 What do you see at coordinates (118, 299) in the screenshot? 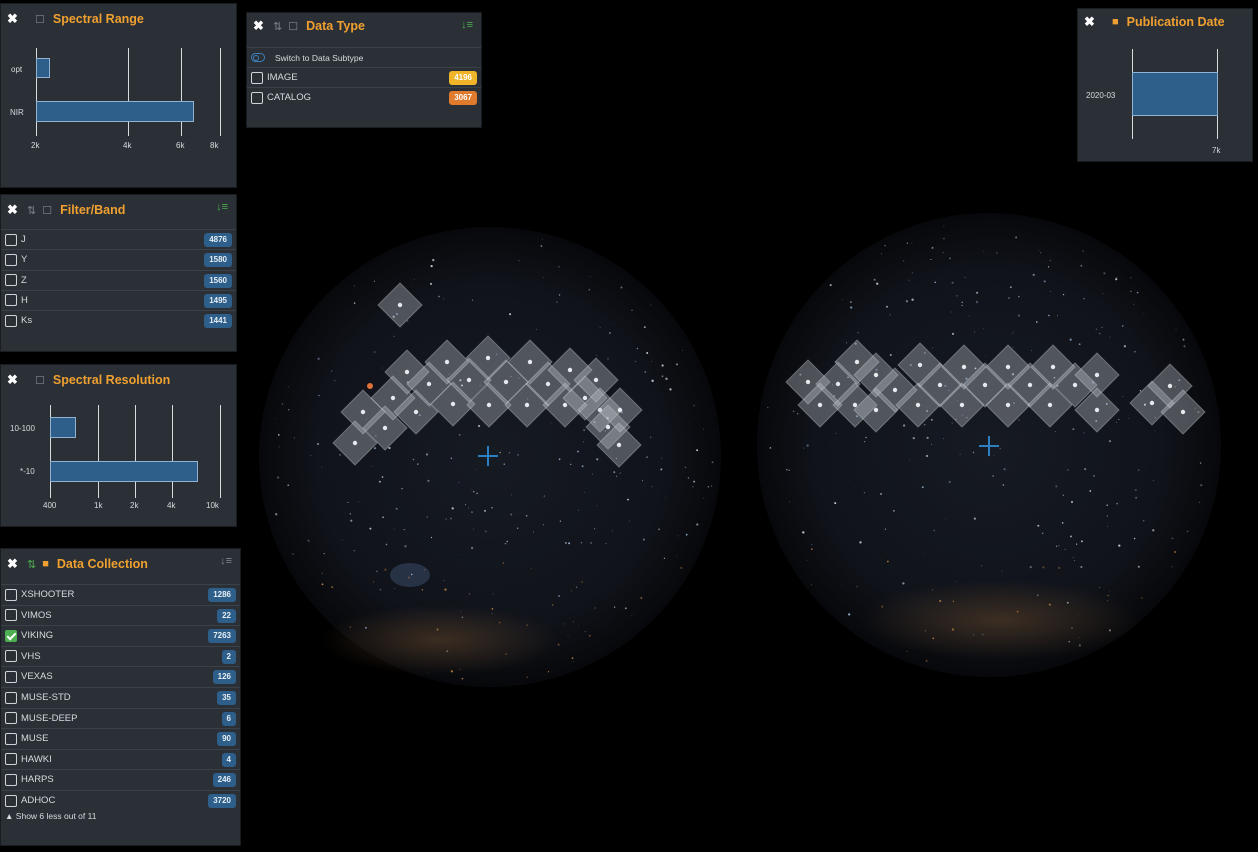
I see `list-item: H 1495` at bounding box center [118, 299].